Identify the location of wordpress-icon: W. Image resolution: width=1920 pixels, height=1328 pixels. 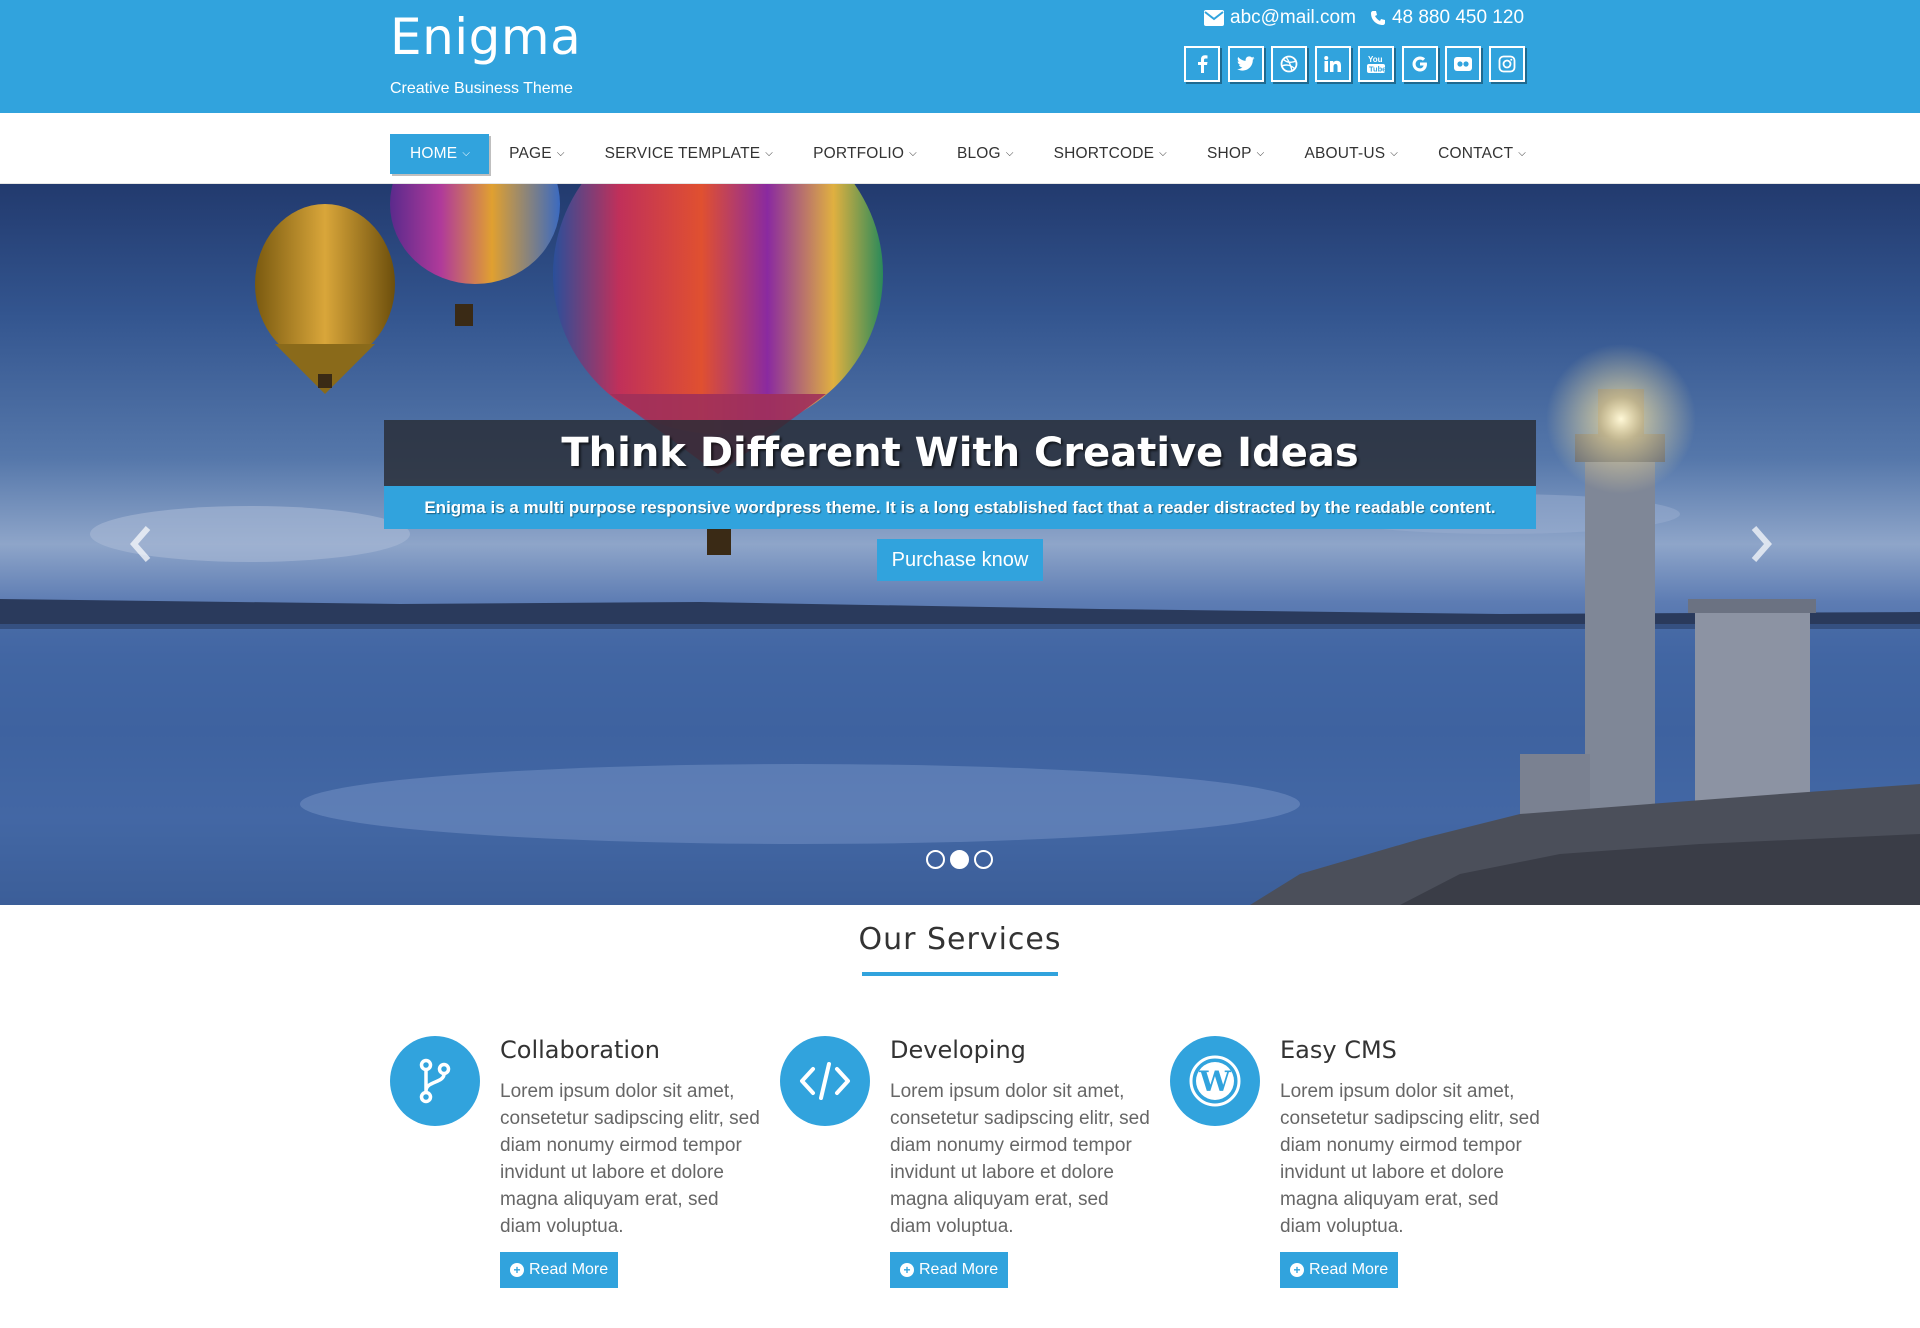
(1215, 1081).